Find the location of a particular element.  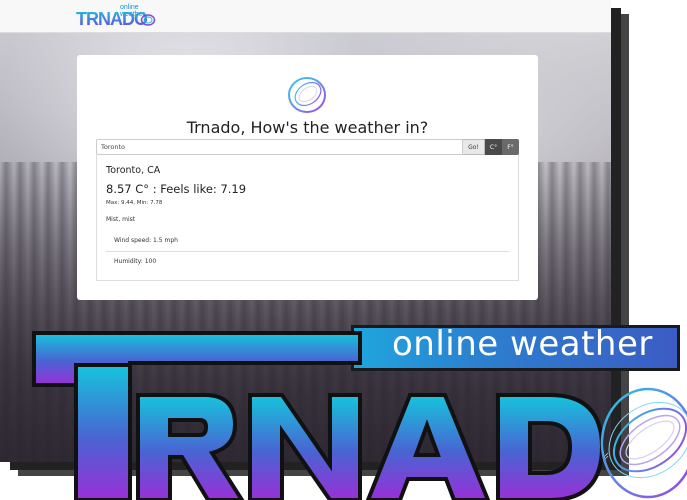

humidity-row: Humidity: 100 is located at coordinates (307, 262).